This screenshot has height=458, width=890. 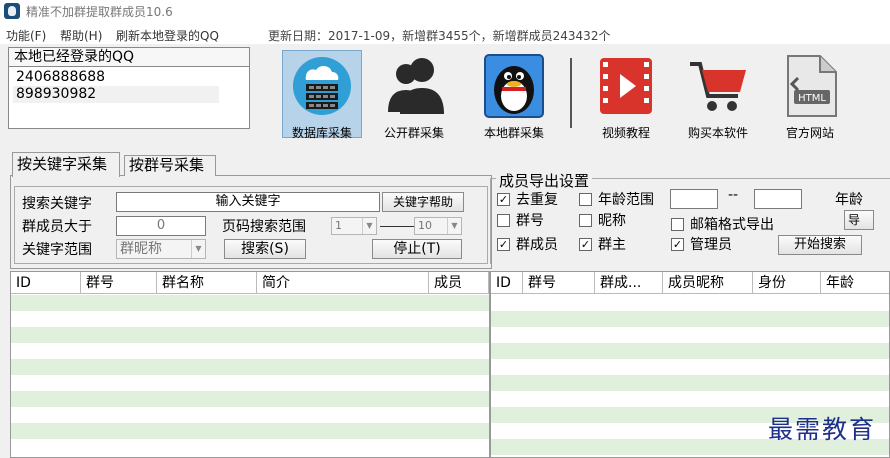 What do you see at coordinates (459, 283) in the screenshot?
I see `column-header: 成员` at bounding box center [459, 283].